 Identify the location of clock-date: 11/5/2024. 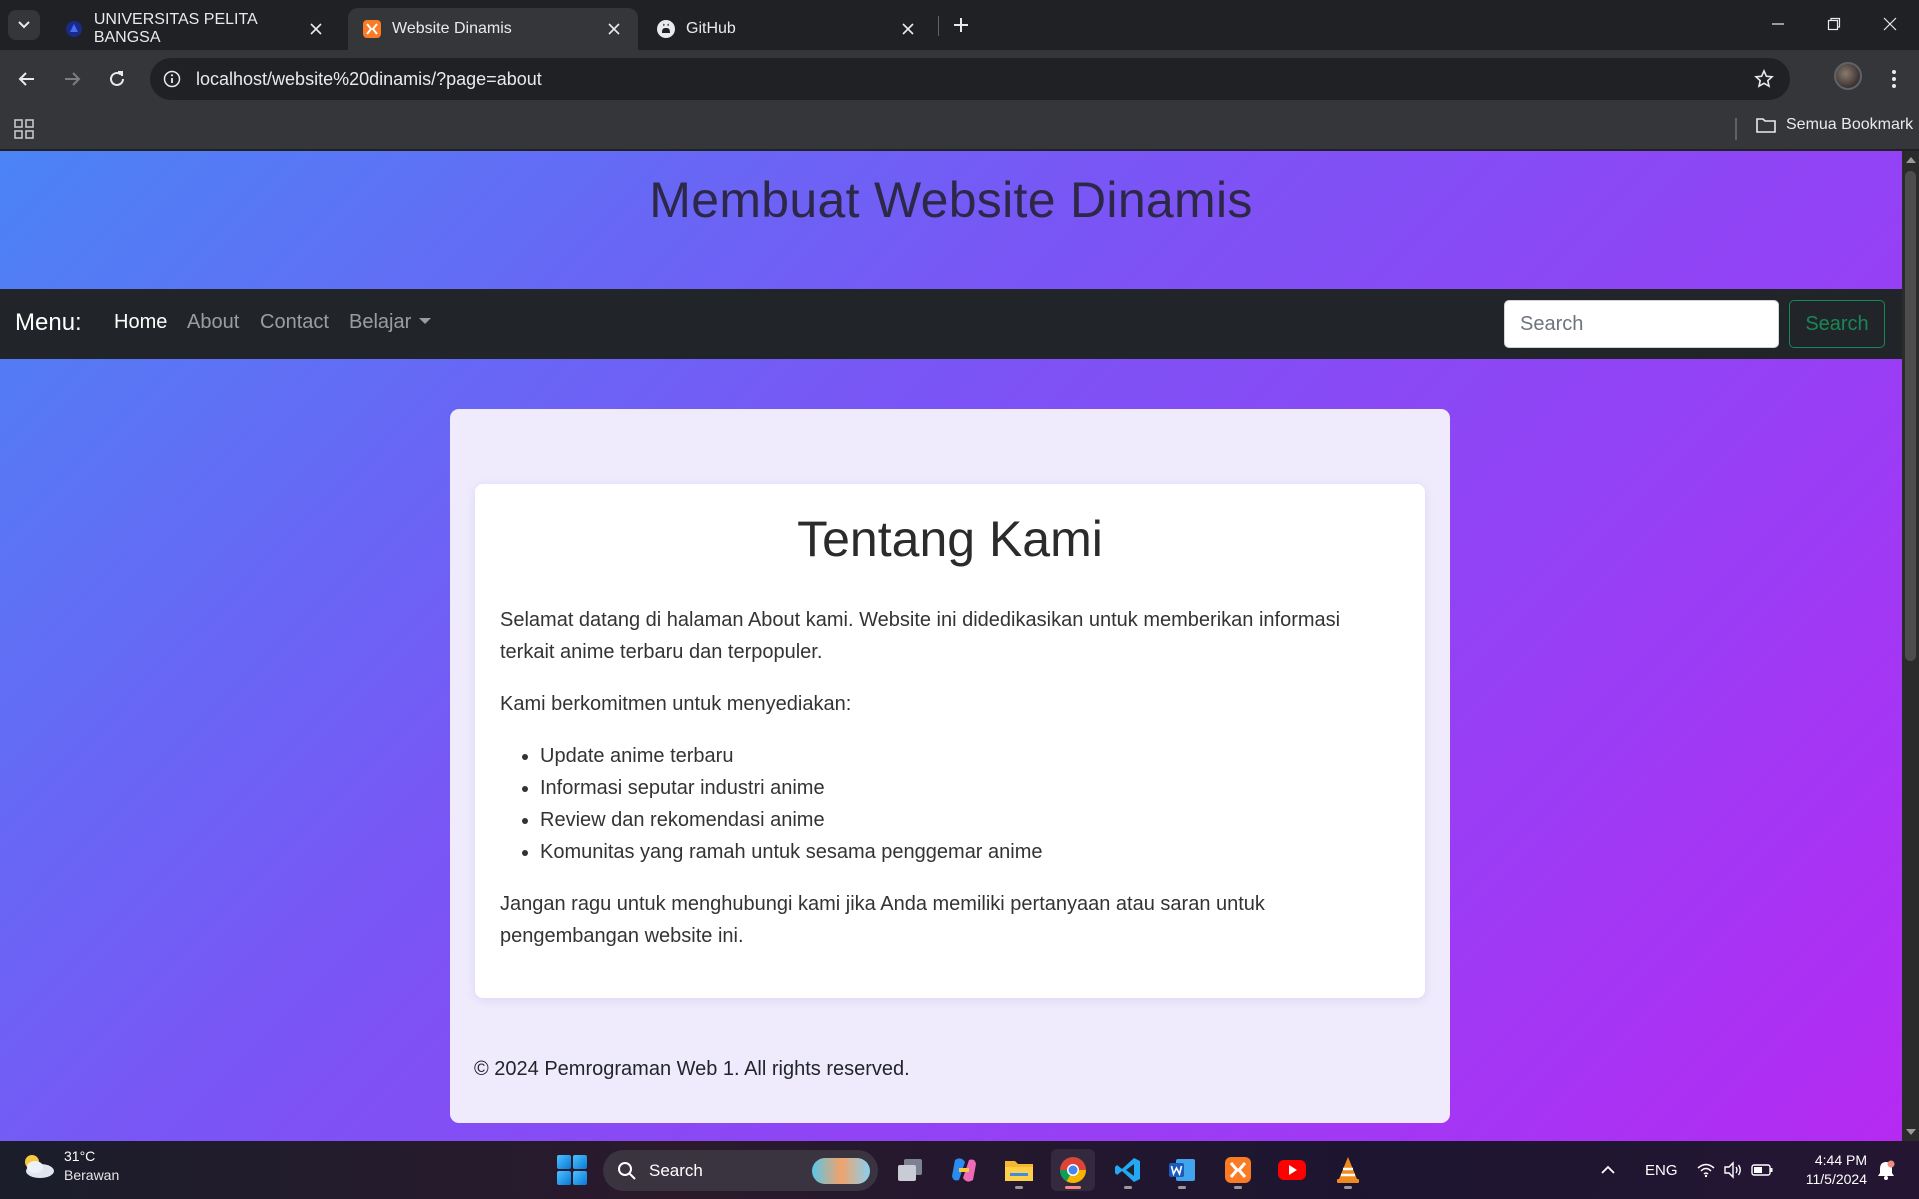
(1836, 1179).